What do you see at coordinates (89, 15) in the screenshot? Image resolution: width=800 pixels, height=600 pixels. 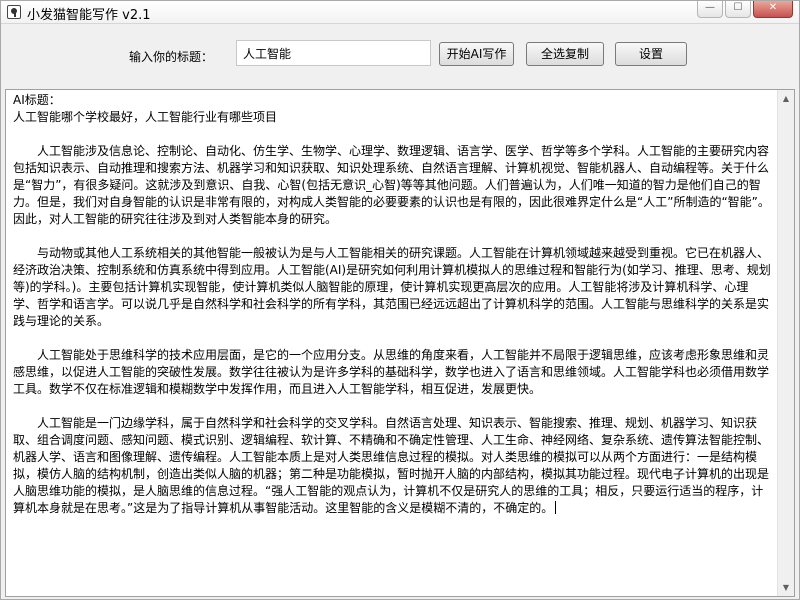 I see `window-title: 小发猫智能写作 v2.1` at bounding box center [89, 15].